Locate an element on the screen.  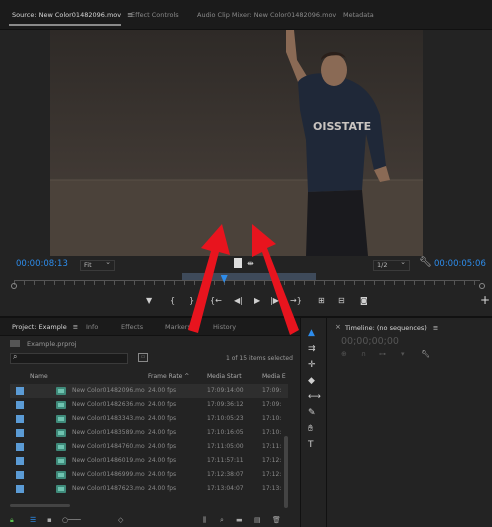
zoom-handle-left is located at coordinates (14, 286).